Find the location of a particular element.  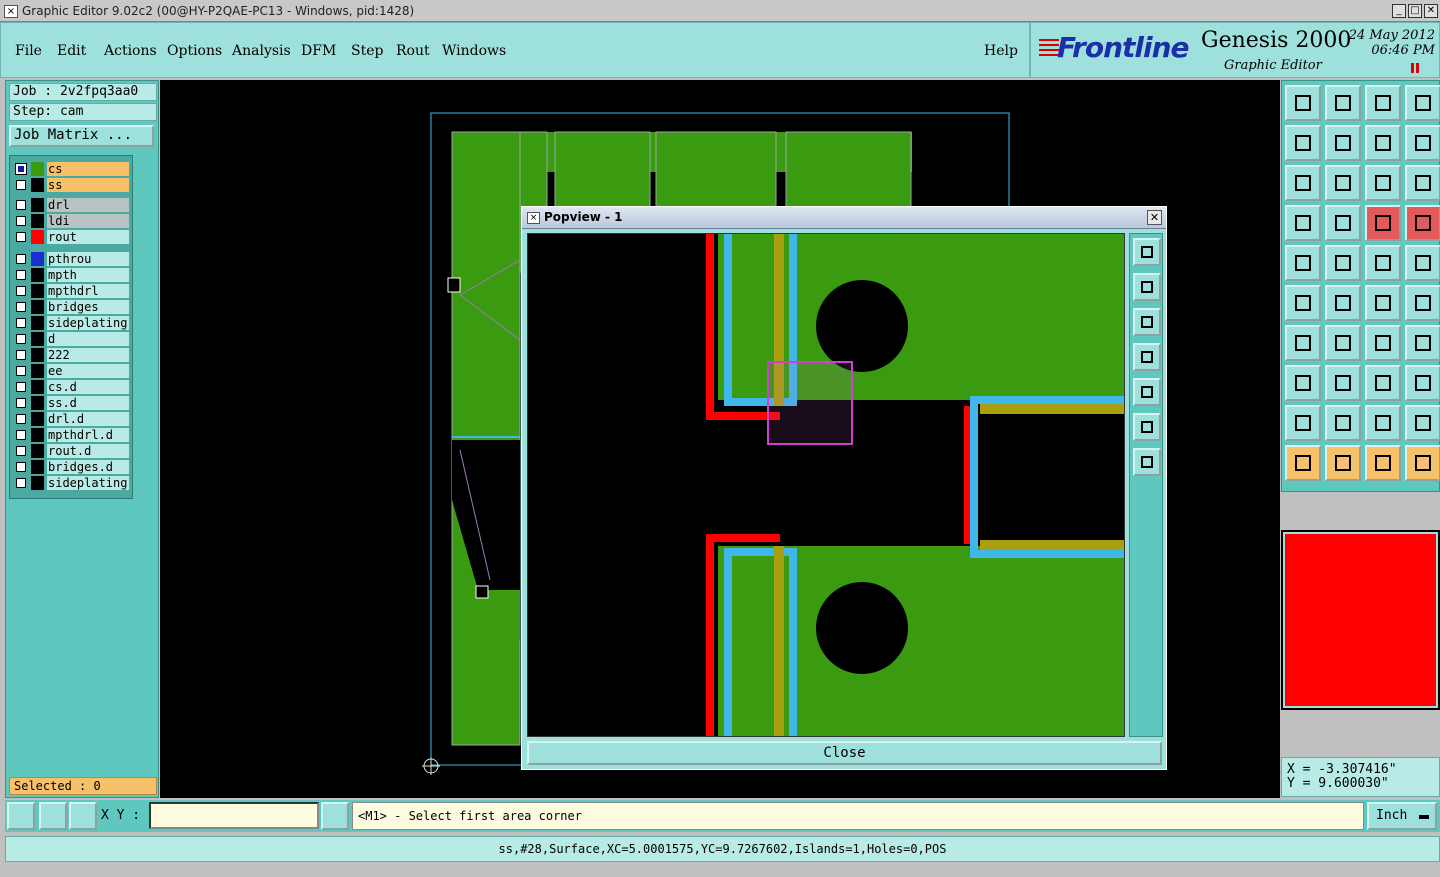

menu-file: File is located at coordinates (28, 51).